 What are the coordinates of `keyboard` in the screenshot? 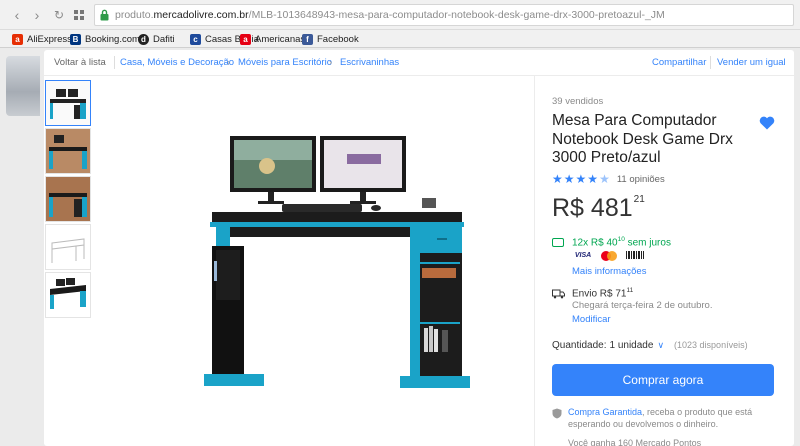 It's located at (322, 208).